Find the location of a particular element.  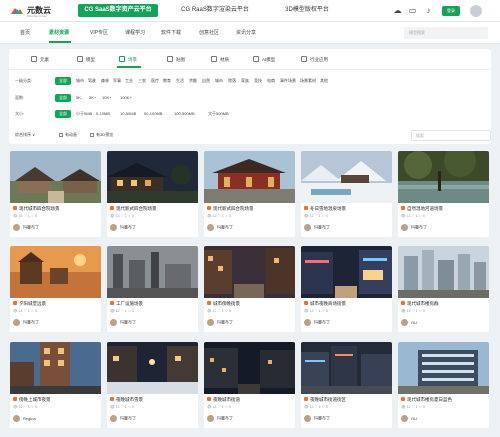

asset-card: 夜晚城市雪景 👁 12 ♡ 1 ☆ 0 玛曼布丁 is located at coordinates (152, 385).